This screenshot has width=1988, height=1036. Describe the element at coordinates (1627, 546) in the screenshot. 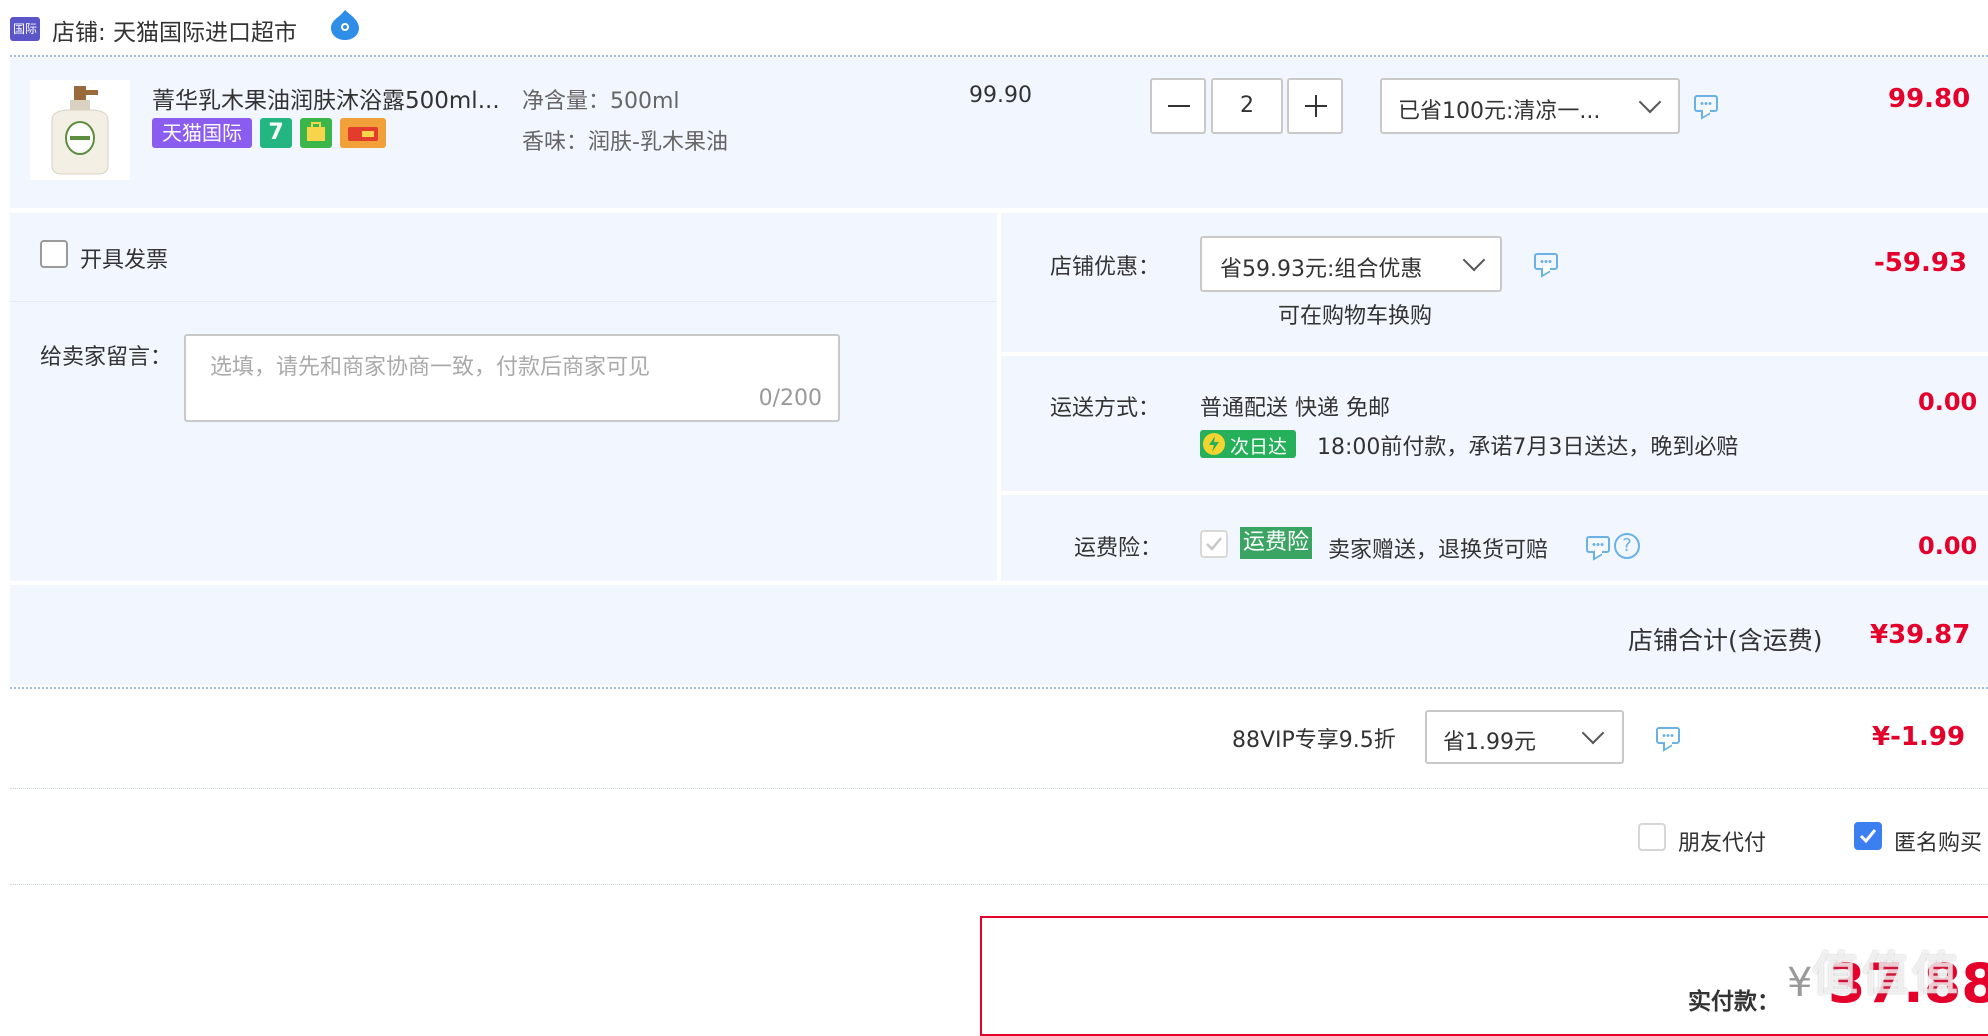

I see `help-question-icon: ?` at that location.